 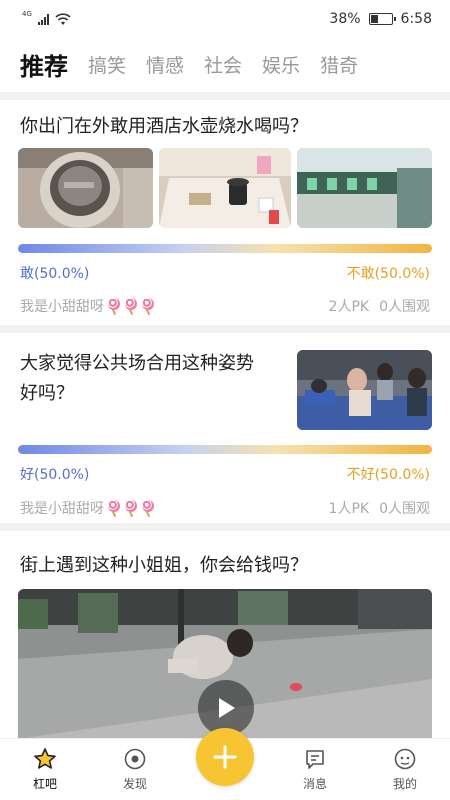 I want to click on message-icon, so click(x=315, y=759).